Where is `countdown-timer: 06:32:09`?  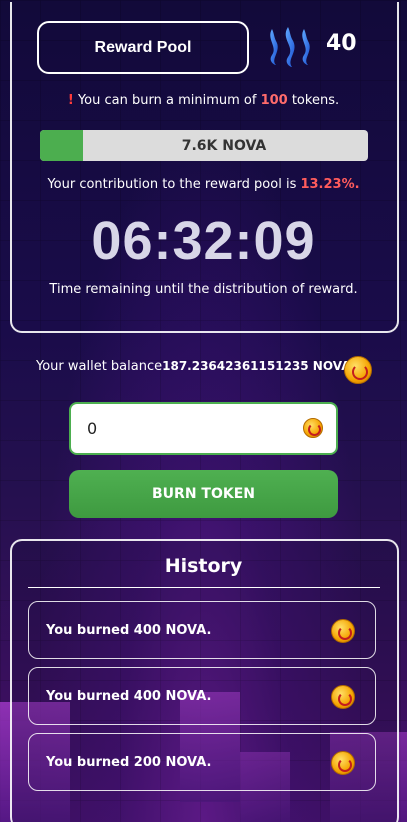
countdown-timer: 06:32:09 is located at coordinates (203, 241).